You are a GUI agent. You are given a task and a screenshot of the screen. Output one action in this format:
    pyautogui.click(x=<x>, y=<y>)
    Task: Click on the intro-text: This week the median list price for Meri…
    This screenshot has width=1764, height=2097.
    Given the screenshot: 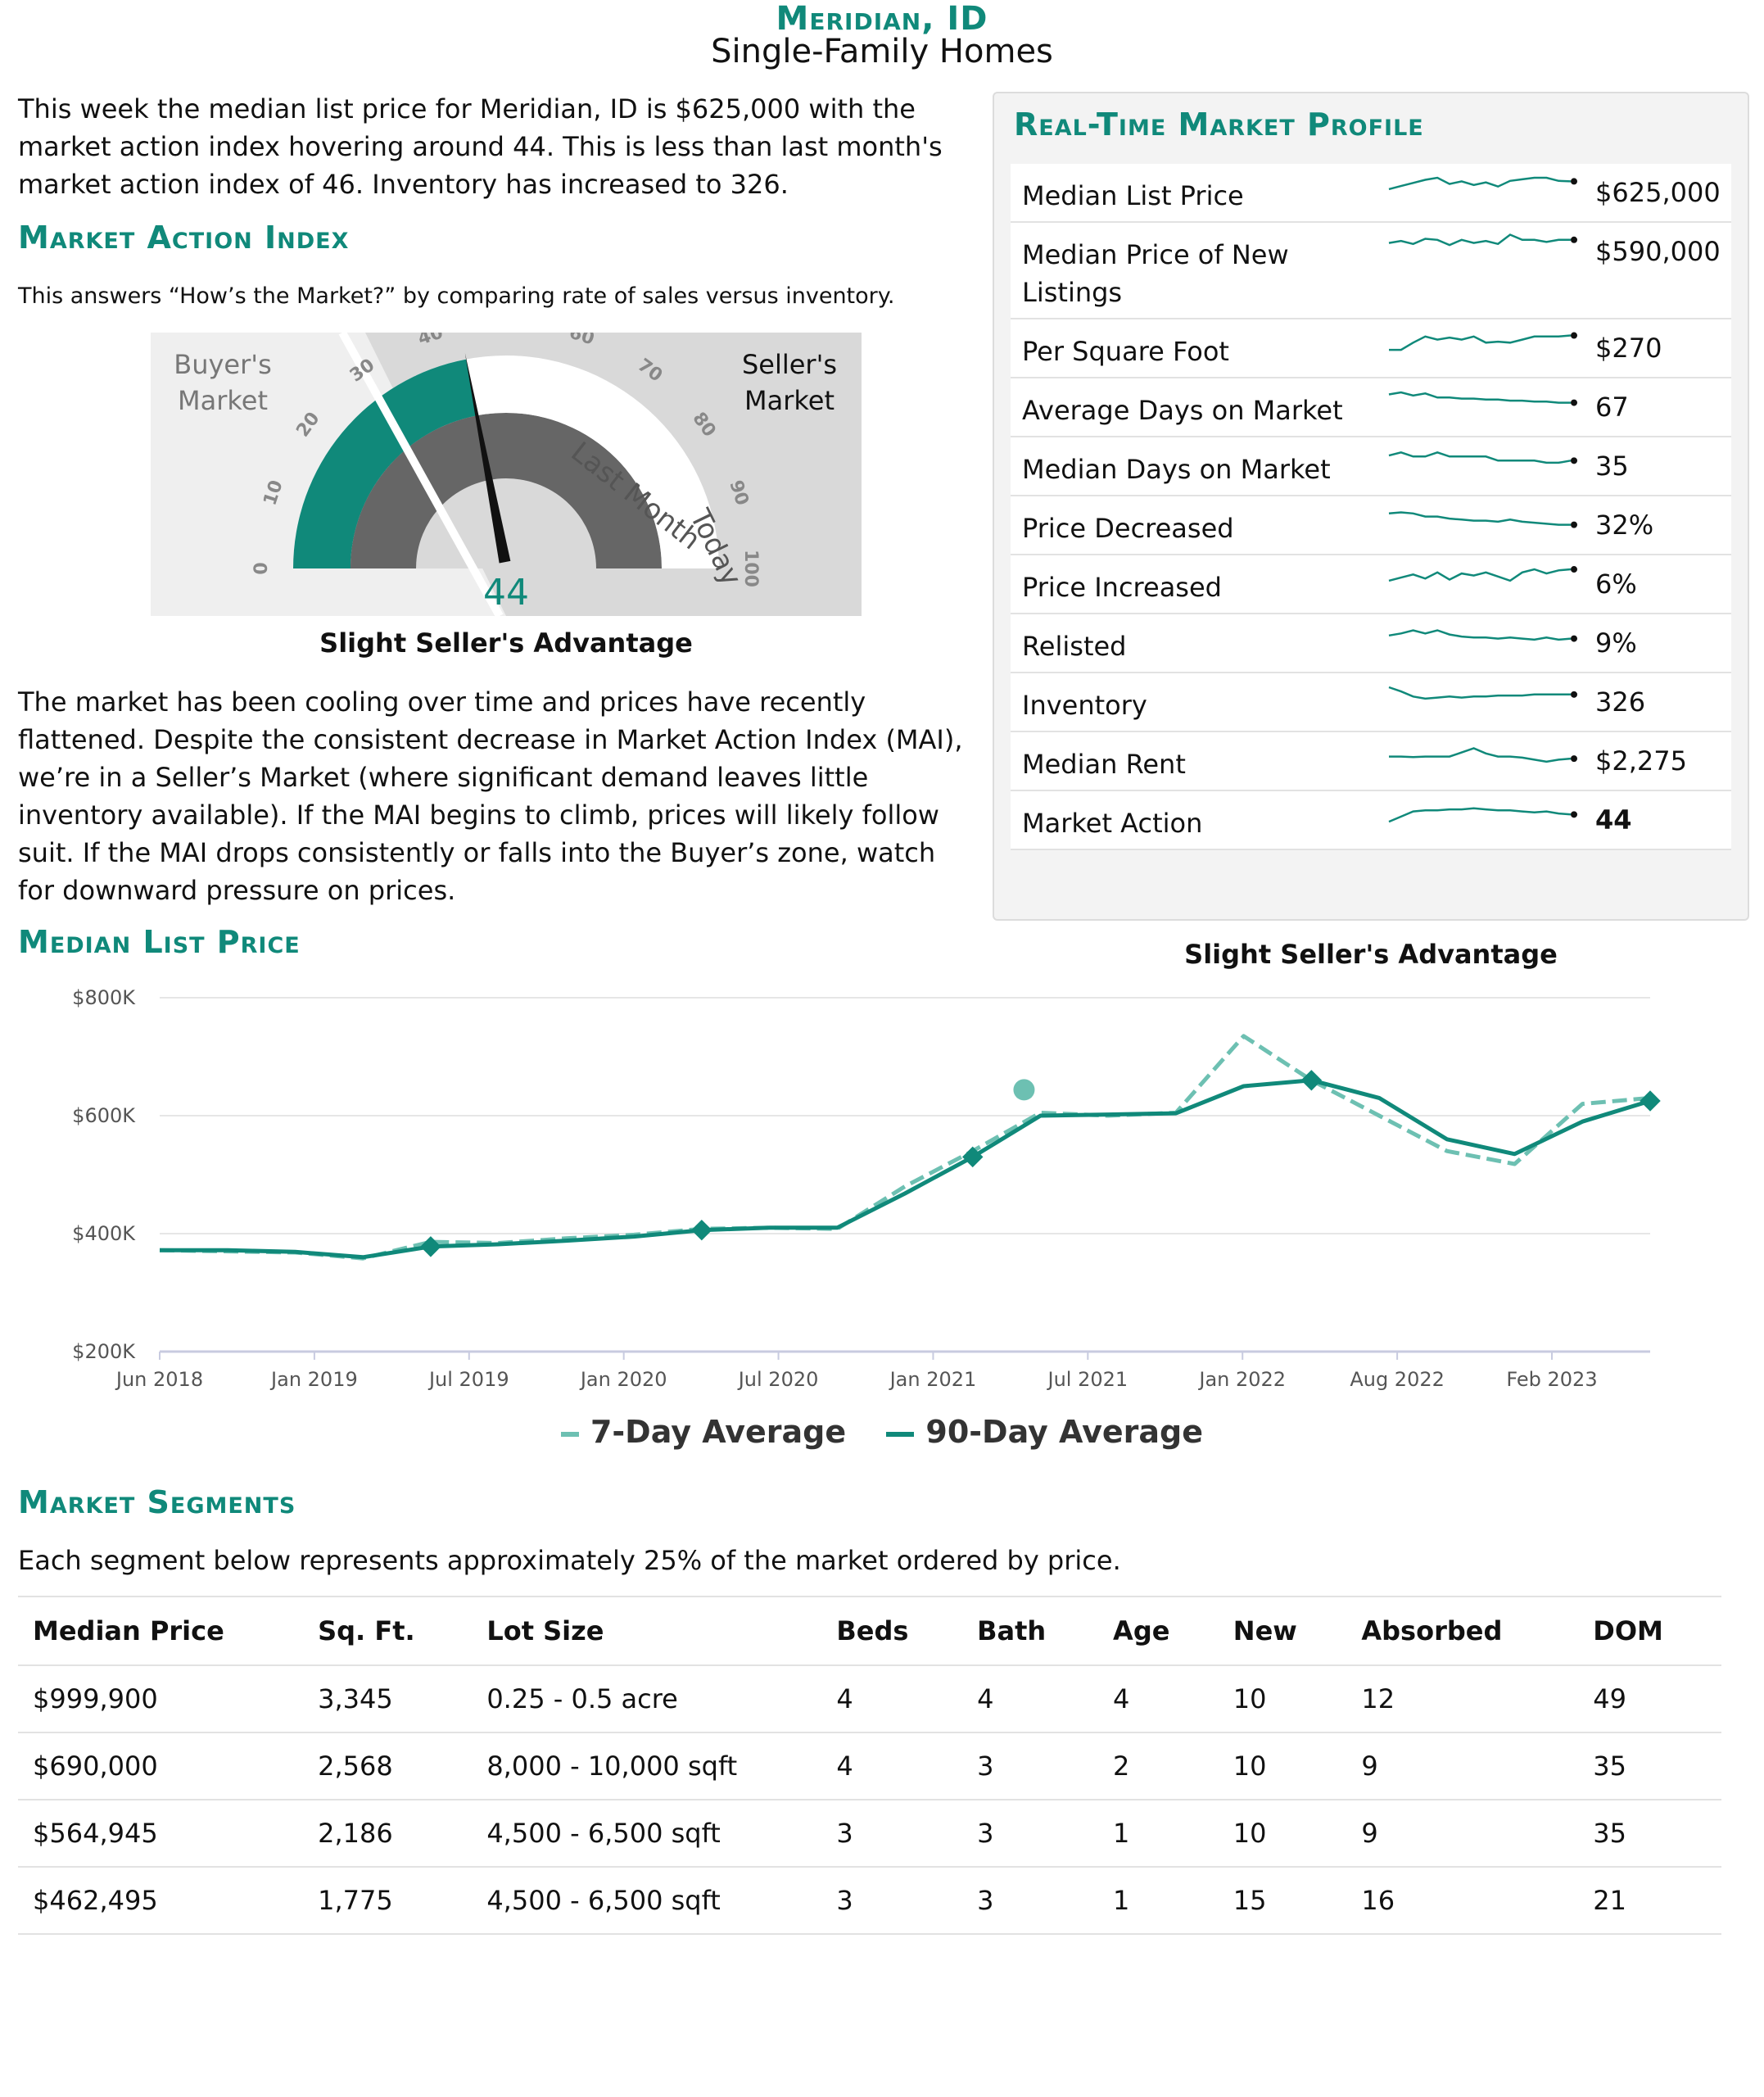 What is the action you would take?
    pyautogui.click(x=480, y=146)
    